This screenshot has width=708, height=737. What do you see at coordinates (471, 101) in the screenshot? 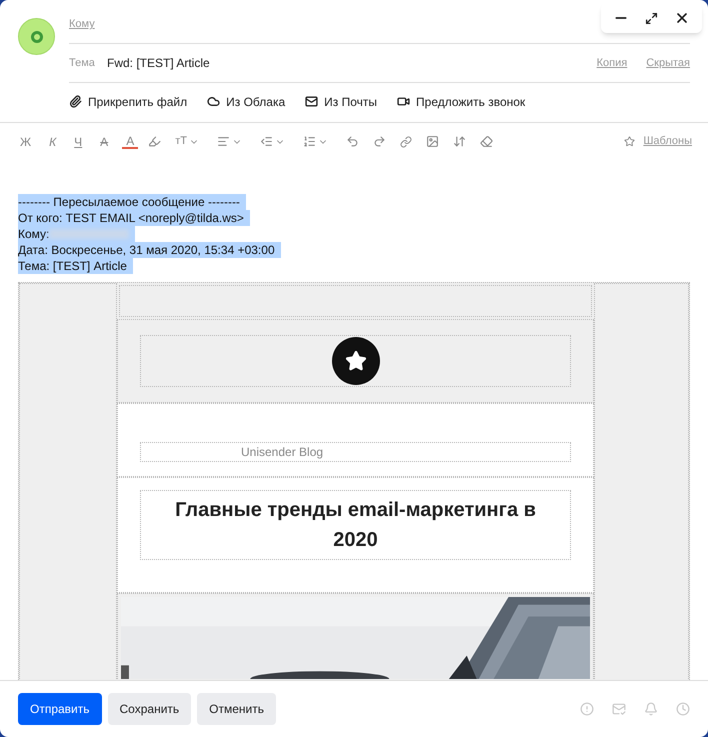
I see `attach-action: Предложить звонок` at bounding box center [471, 101].